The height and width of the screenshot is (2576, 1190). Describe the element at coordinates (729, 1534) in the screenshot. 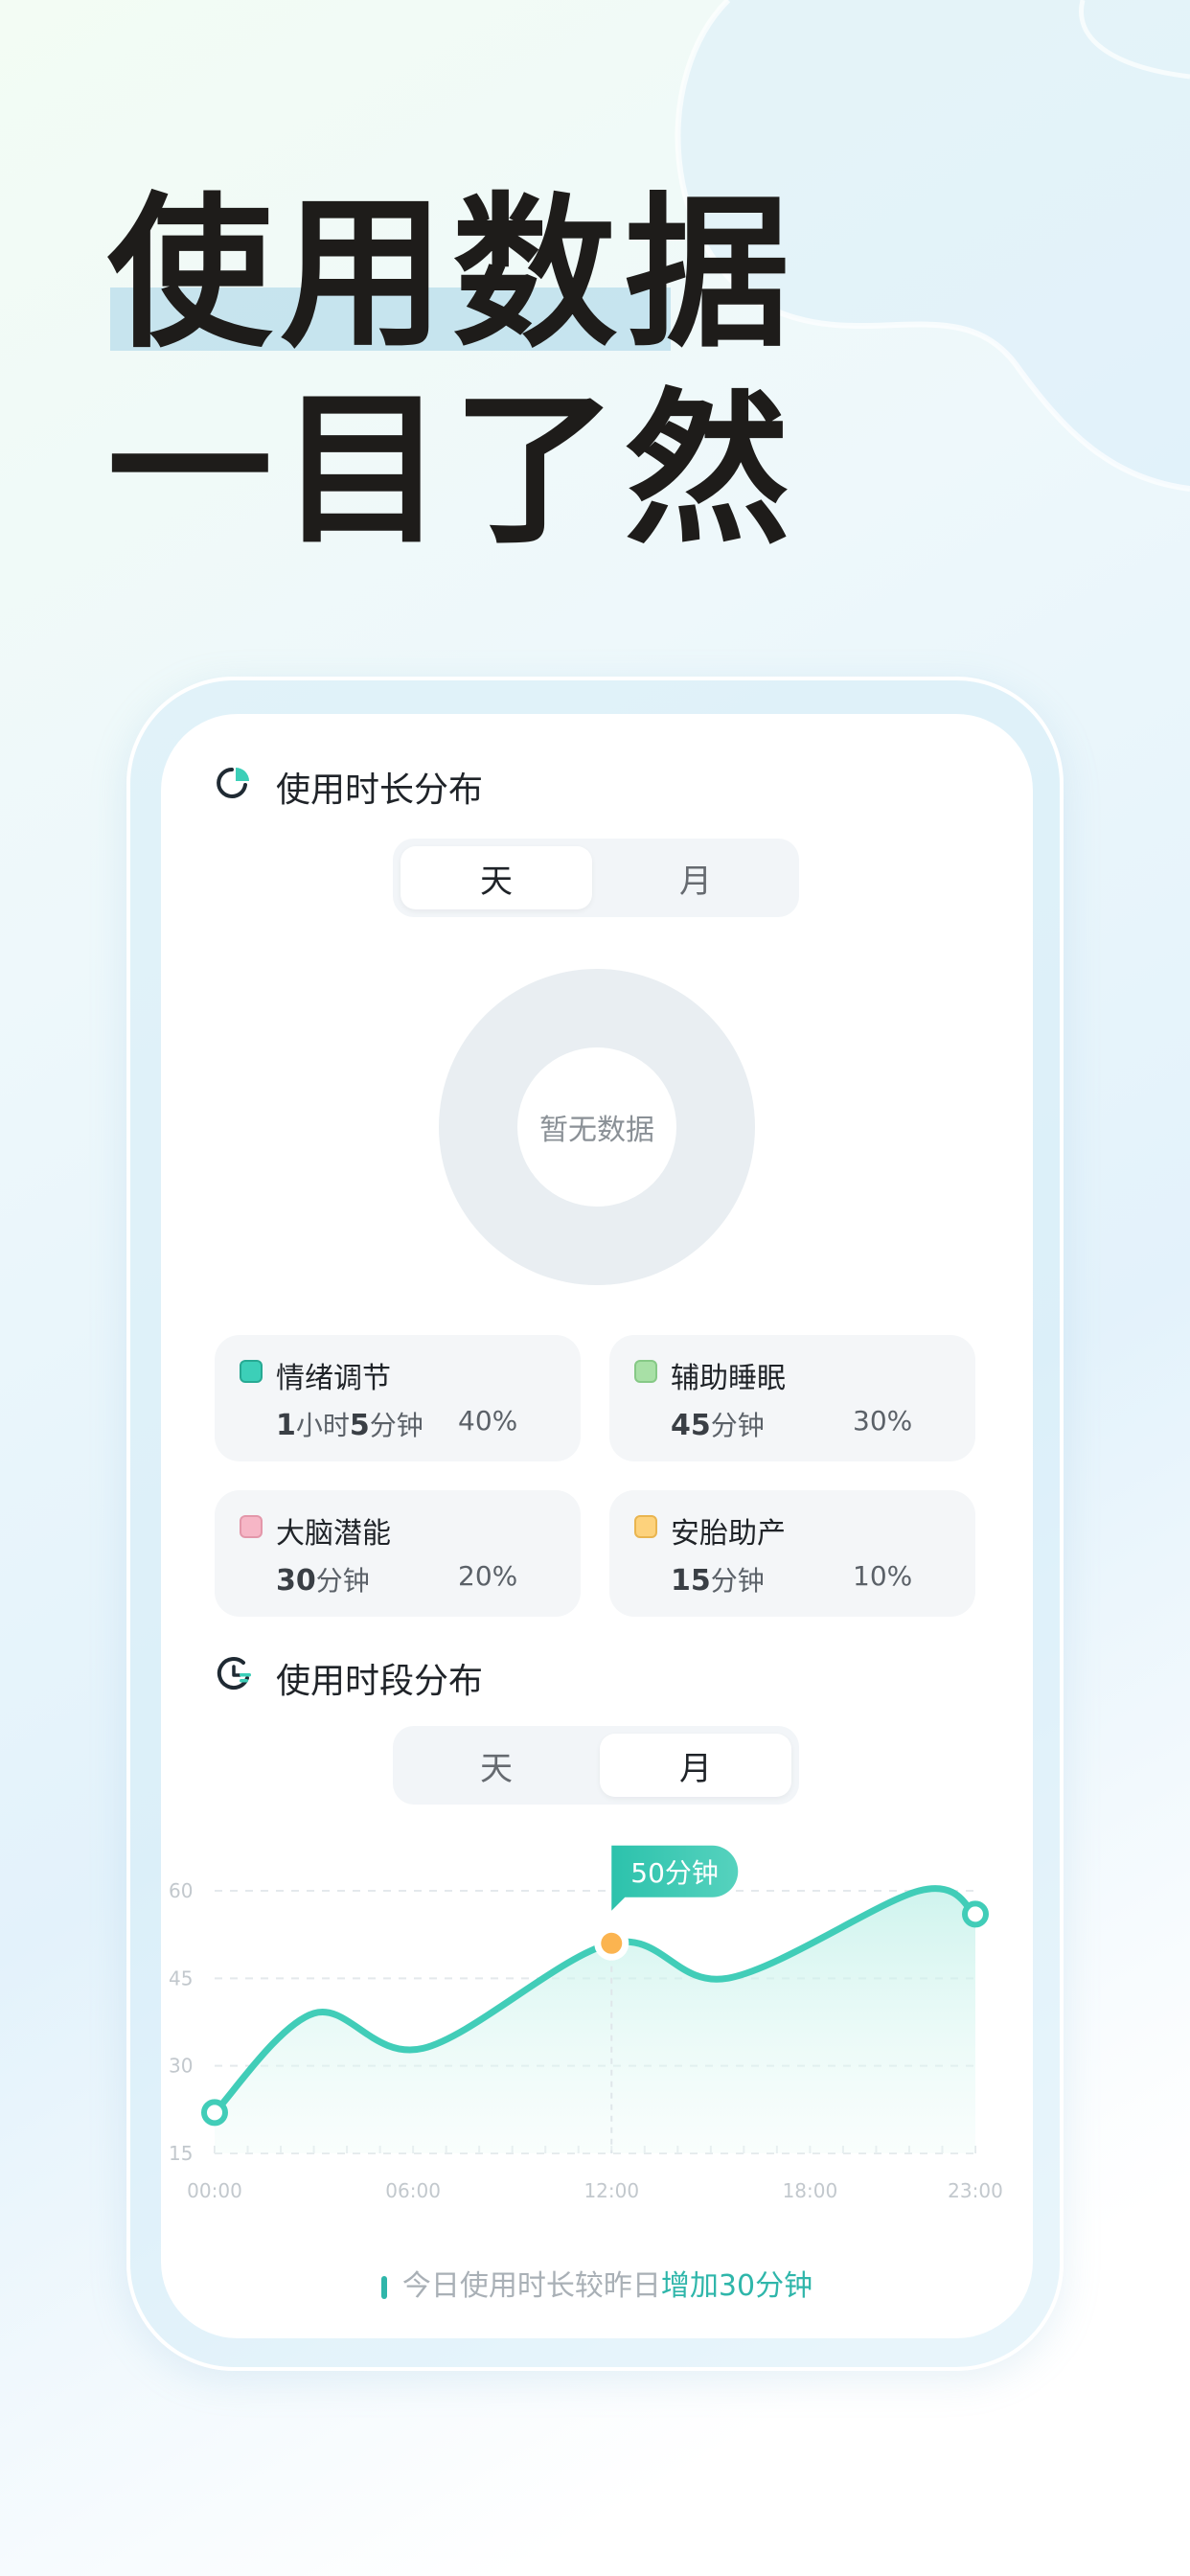

I see `legend-name: 安胎助产` at that location.